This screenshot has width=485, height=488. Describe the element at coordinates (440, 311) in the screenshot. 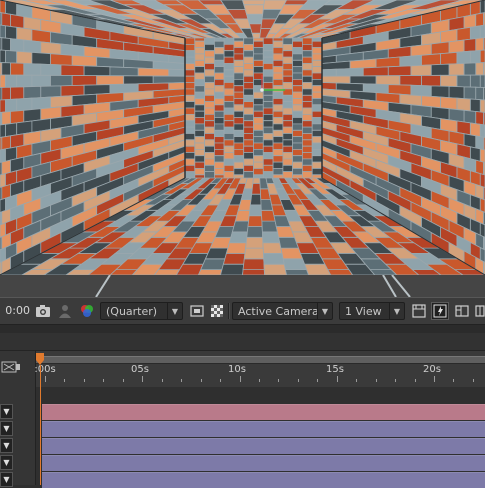

I see `fast-previews-icon` at that location.